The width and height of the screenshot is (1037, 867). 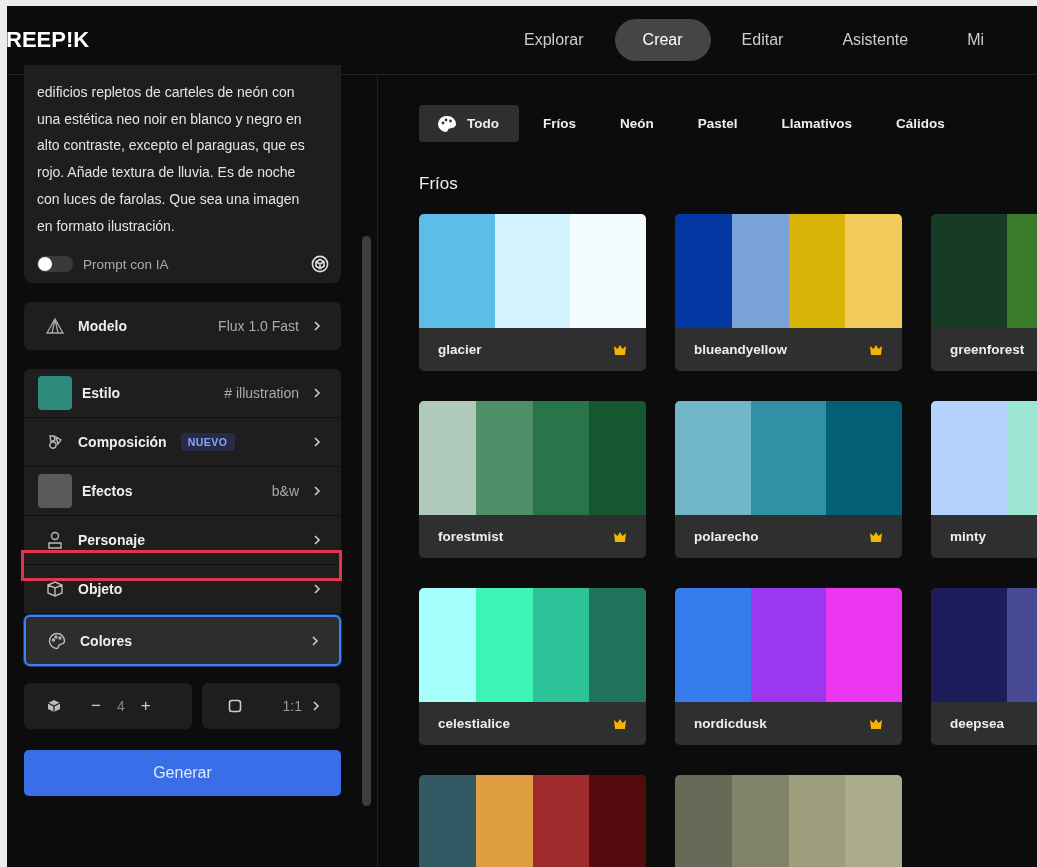 What do you see at coordinates (126, 264) in the screenshot?
I see `toggle-label: Prompt con IA` at bounding box center [126, 264].